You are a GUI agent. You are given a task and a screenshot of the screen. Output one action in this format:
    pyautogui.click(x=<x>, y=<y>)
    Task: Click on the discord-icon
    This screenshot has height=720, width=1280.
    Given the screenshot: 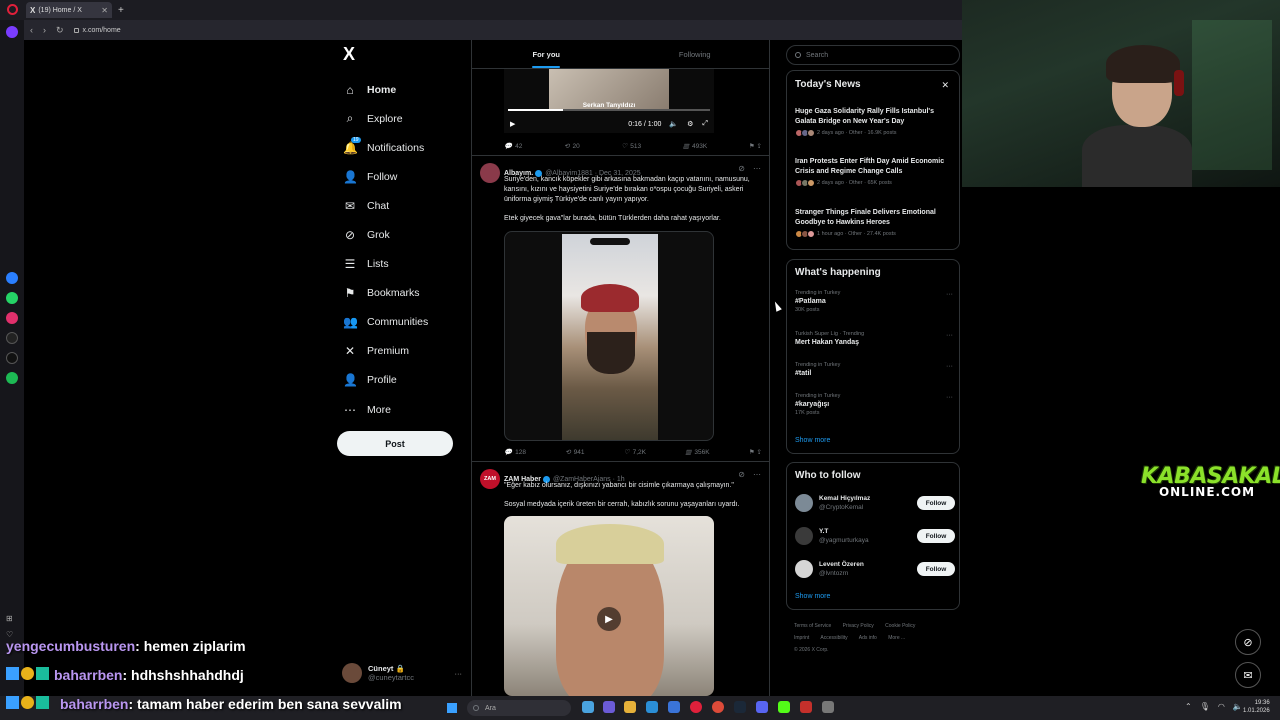 What is the action you would take?
    pyautogui.click(x=762, y=707)
    